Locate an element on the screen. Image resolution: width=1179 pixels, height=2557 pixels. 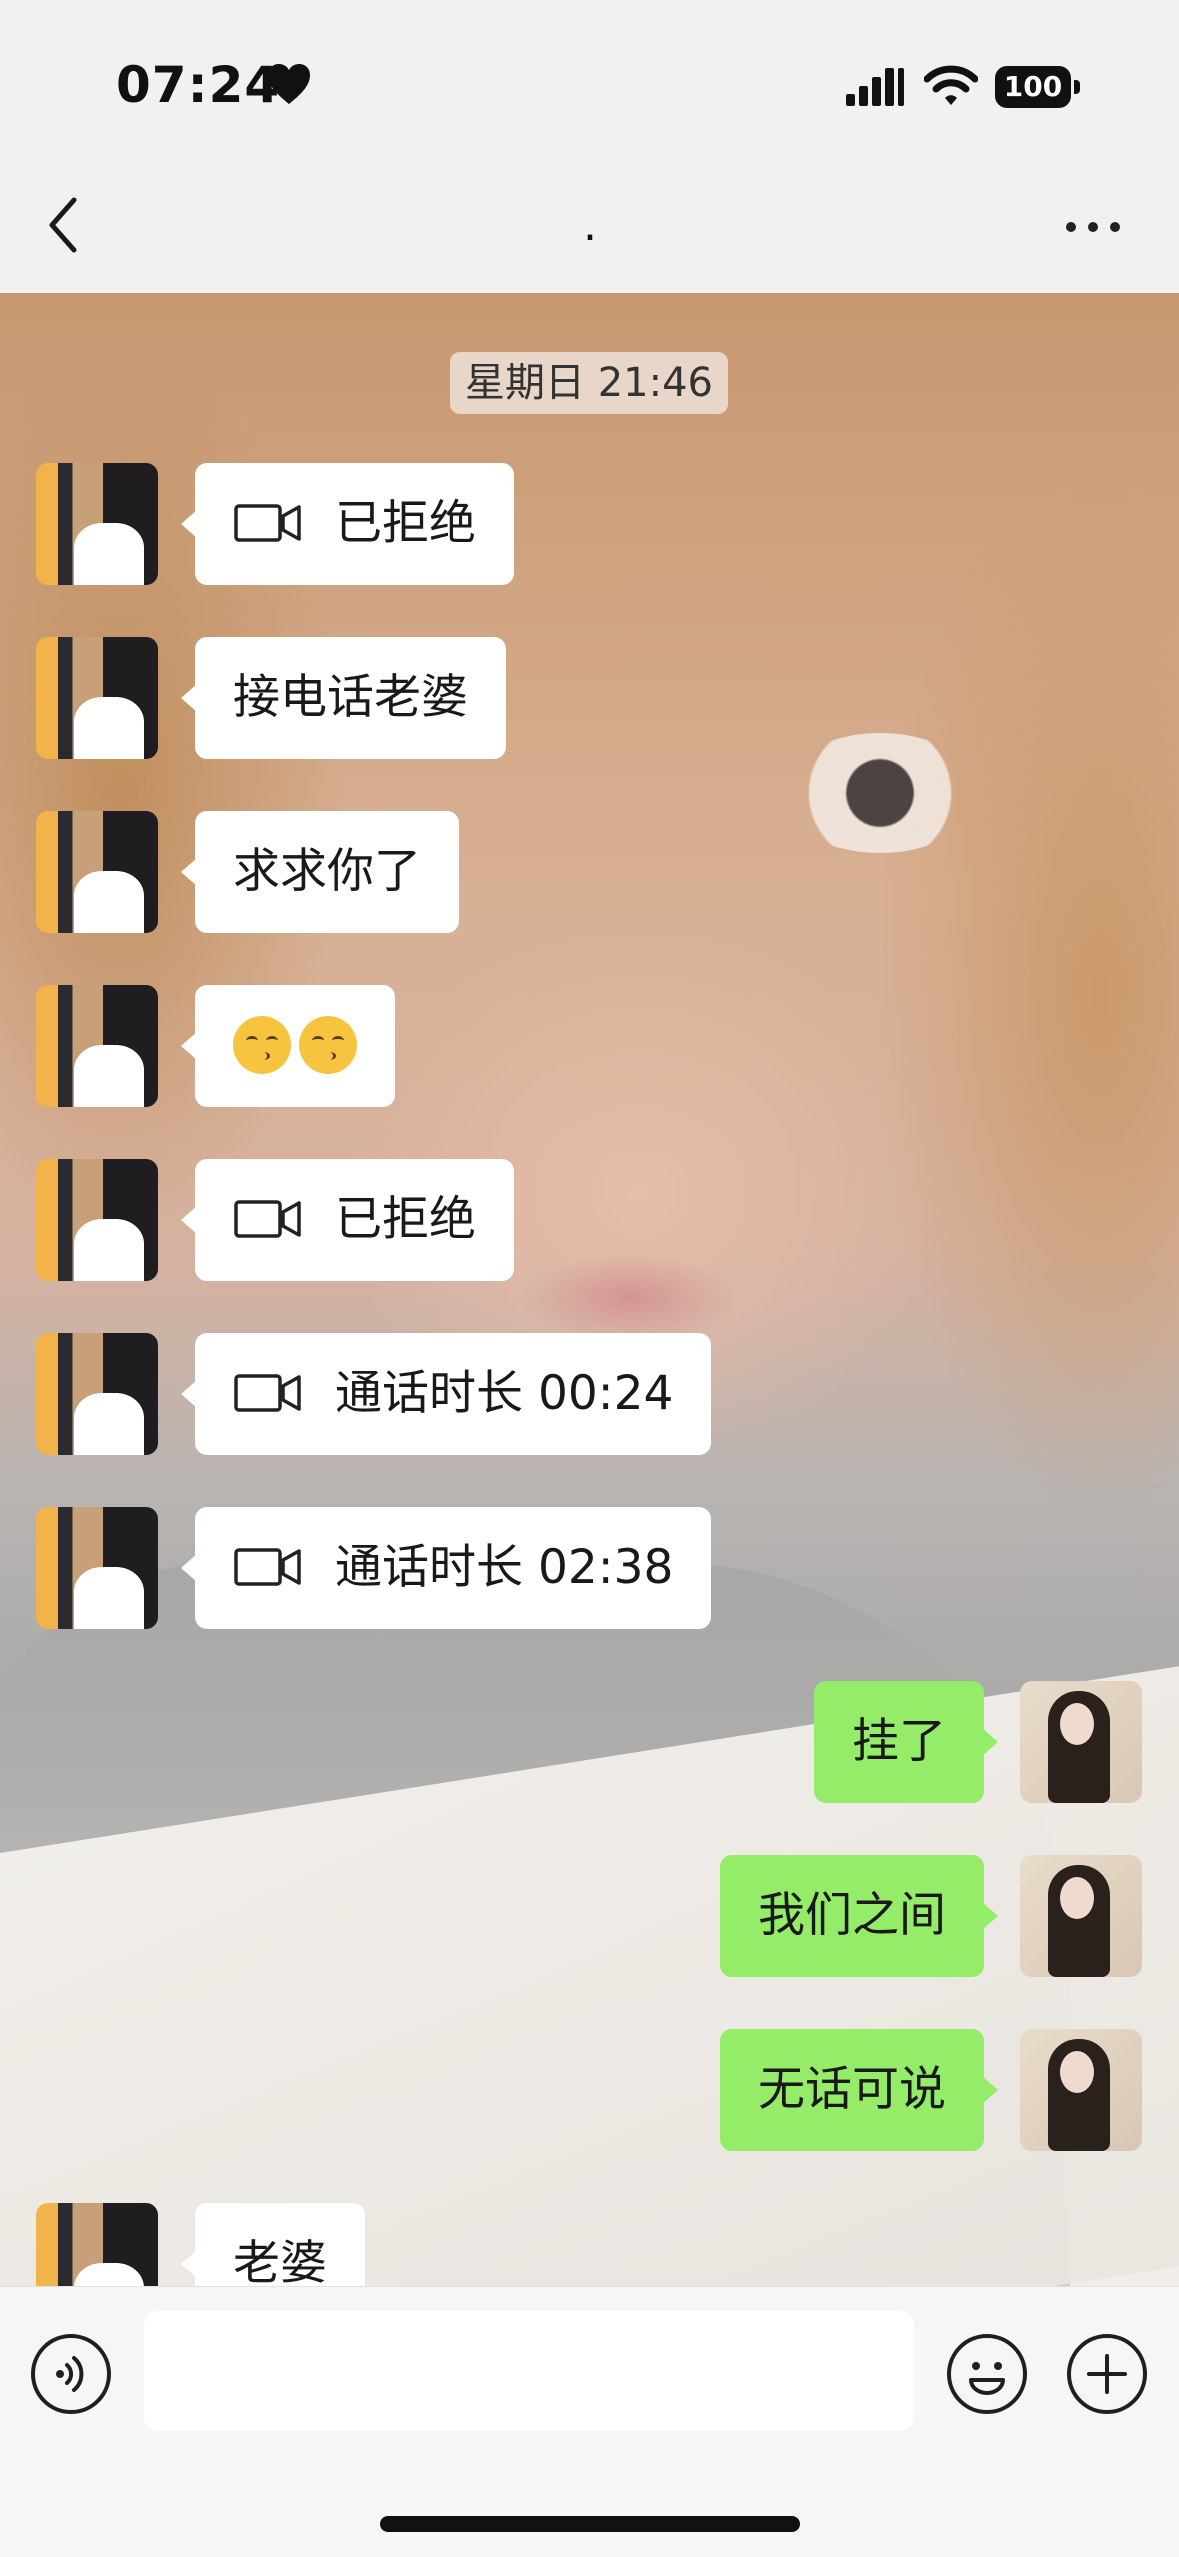
video-call-message: 通话时长 02:38 is located at coordinates (446, 1568).